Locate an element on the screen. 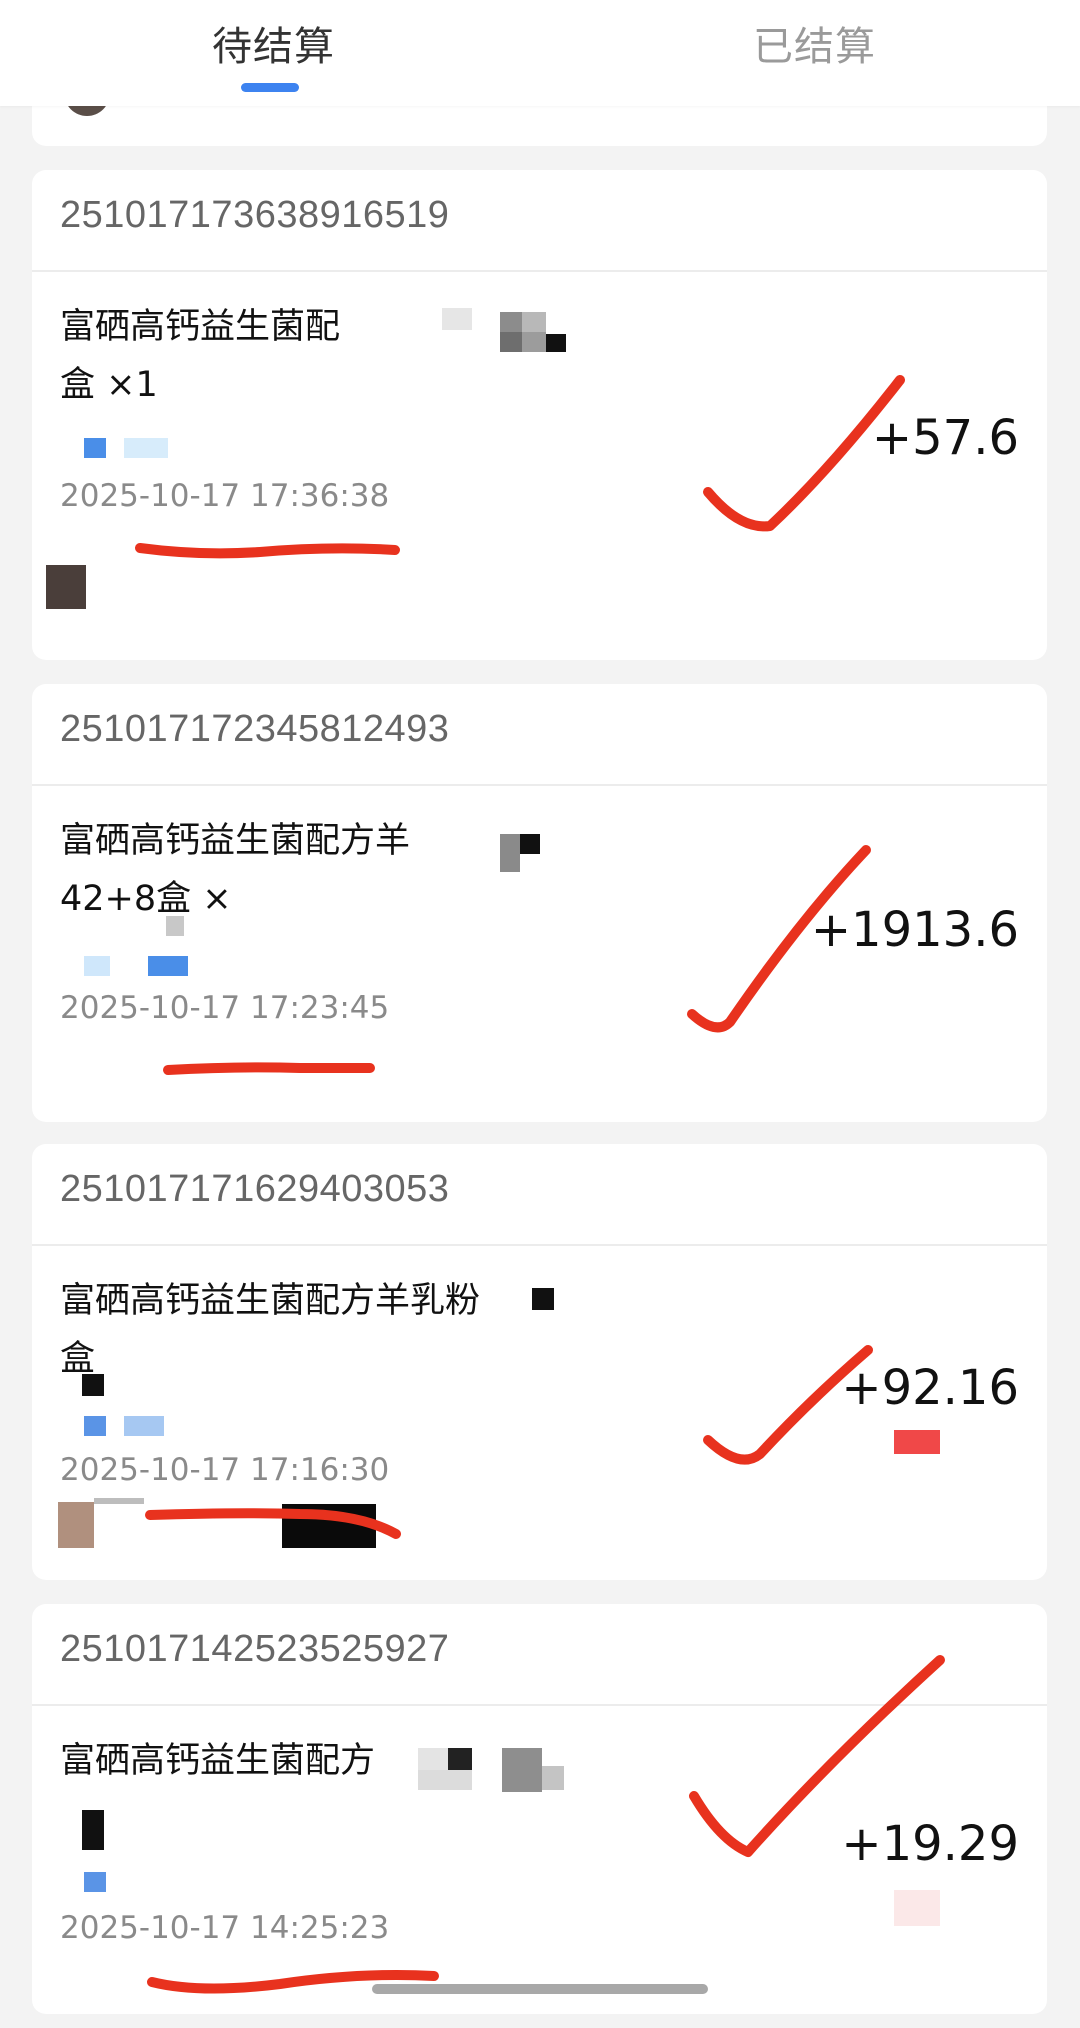 This screenshot has height=2028, width=1080. home-indicator is located at coordinates (540, 1989).